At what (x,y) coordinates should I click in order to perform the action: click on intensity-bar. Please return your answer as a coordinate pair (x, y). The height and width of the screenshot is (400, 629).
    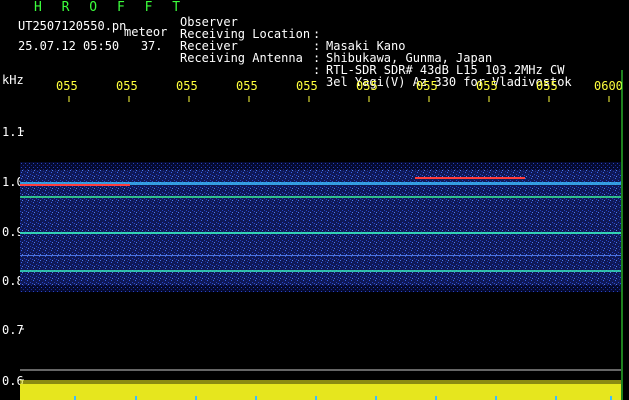
    Looking at the image, I should click on (320, 390).